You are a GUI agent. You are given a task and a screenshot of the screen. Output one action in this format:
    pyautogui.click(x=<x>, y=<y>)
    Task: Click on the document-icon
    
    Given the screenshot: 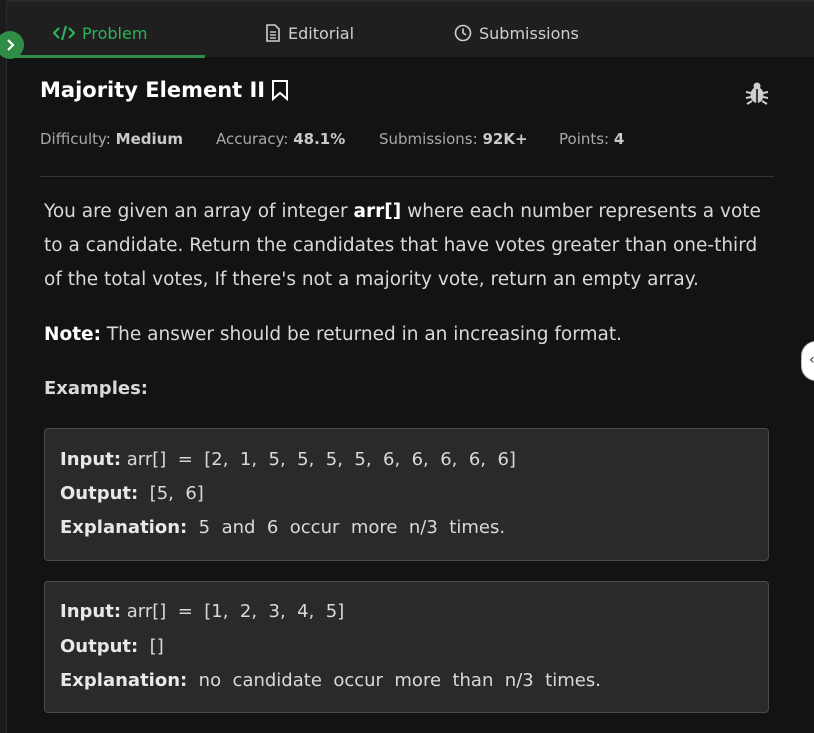 What is the action you would take?
    pyautogui.click(x=273, y=33)
    